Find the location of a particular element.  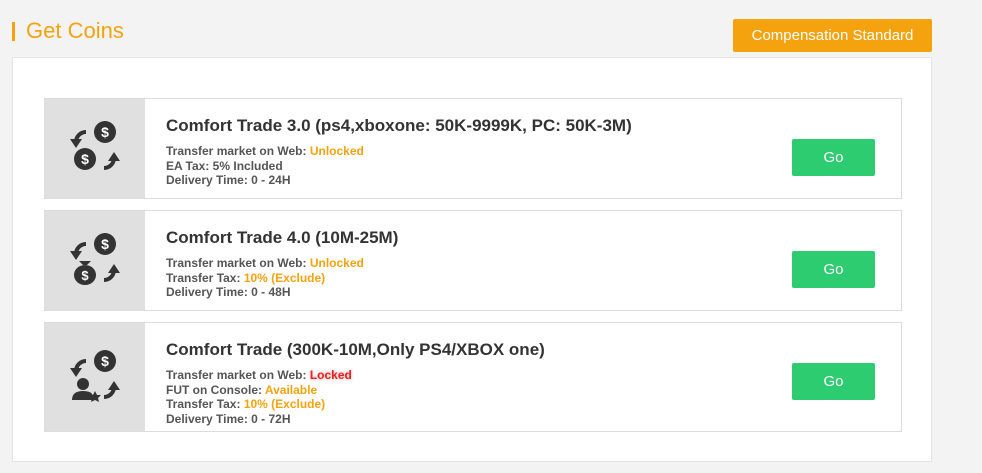

transfer-market-line: Transfer market on Web: Locked is located at coordinates (355, 375).